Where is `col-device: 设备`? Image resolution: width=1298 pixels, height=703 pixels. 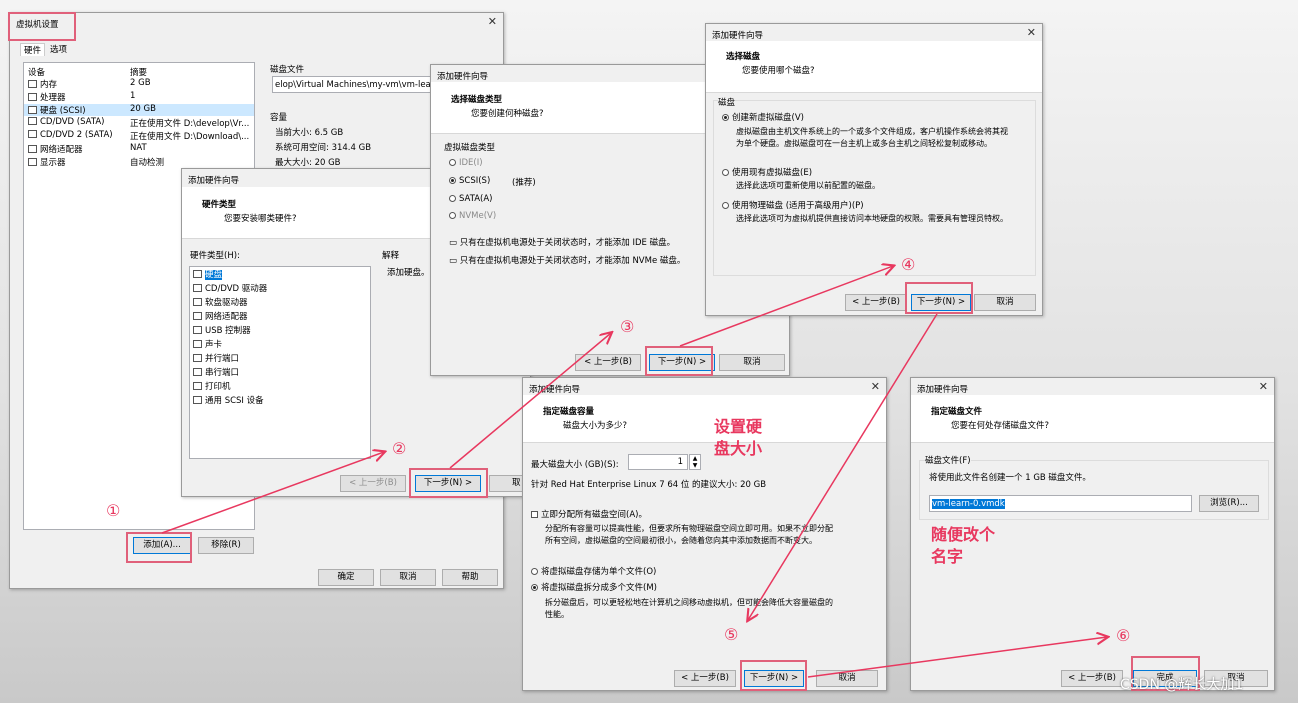
col-device: 设备 is located at coordinates (37, 73).